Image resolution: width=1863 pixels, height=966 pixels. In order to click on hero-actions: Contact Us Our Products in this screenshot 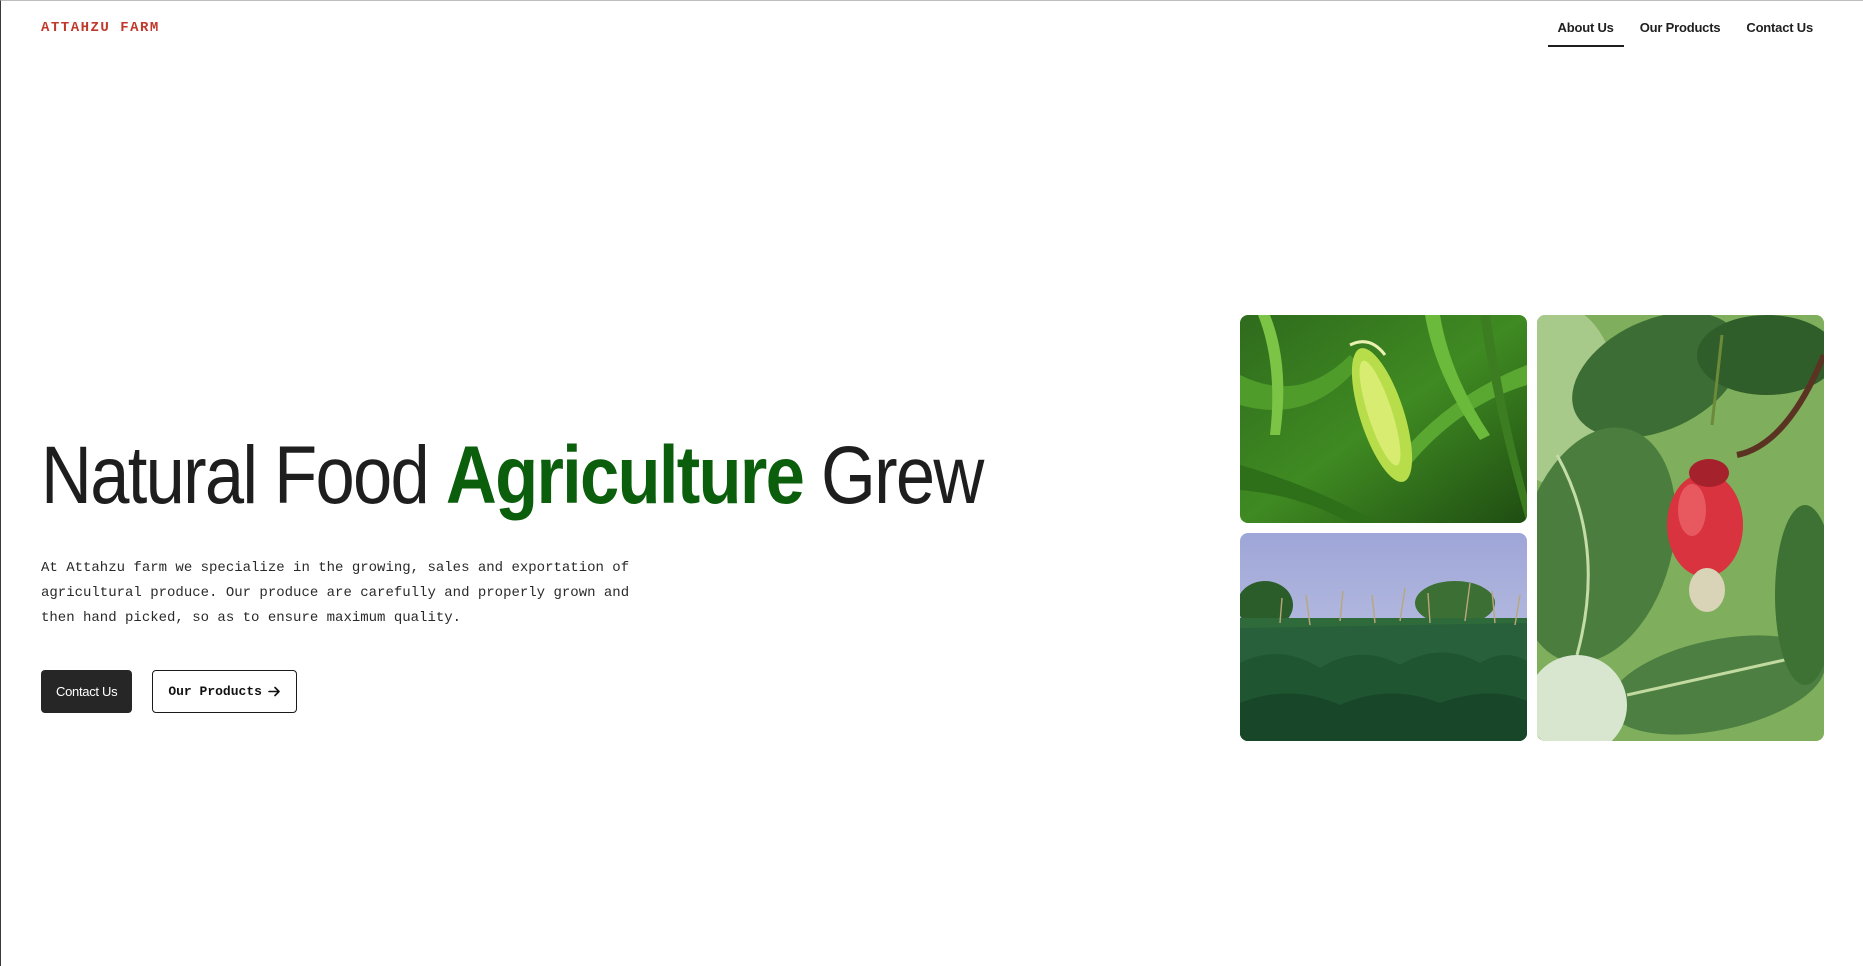, I will do `click(169, 691)`.